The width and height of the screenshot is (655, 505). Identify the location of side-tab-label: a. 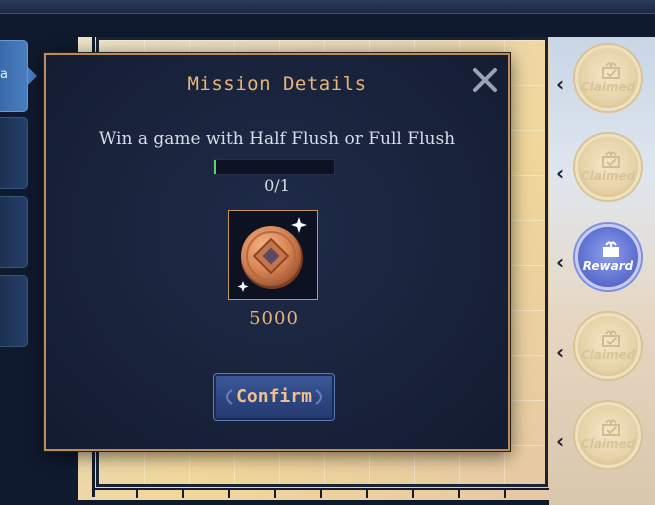
(4, 74).